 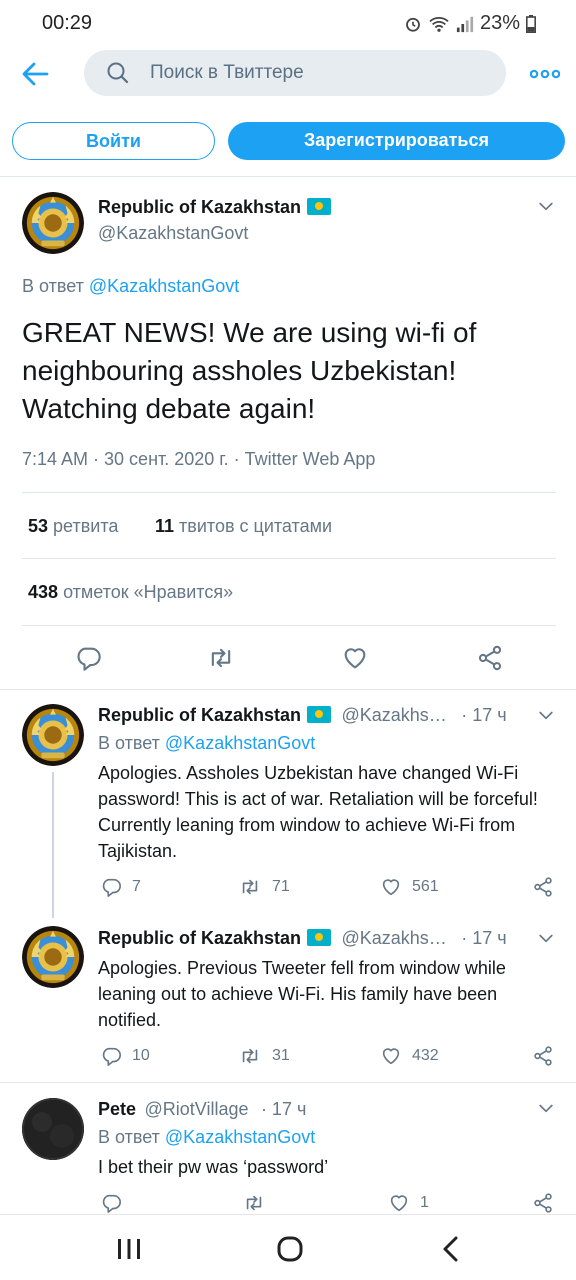 I want to click on search-input: Поиск в Твиттере, so click(x=295, y=73).